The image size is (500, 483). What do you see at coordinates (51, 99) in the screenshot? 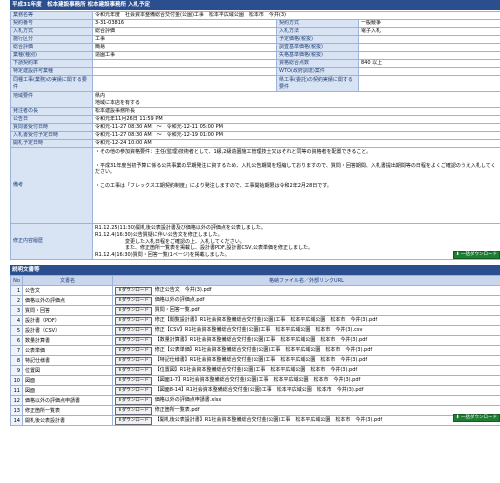
I see `info-label: 地域要件` at bounding box center [51, 99].